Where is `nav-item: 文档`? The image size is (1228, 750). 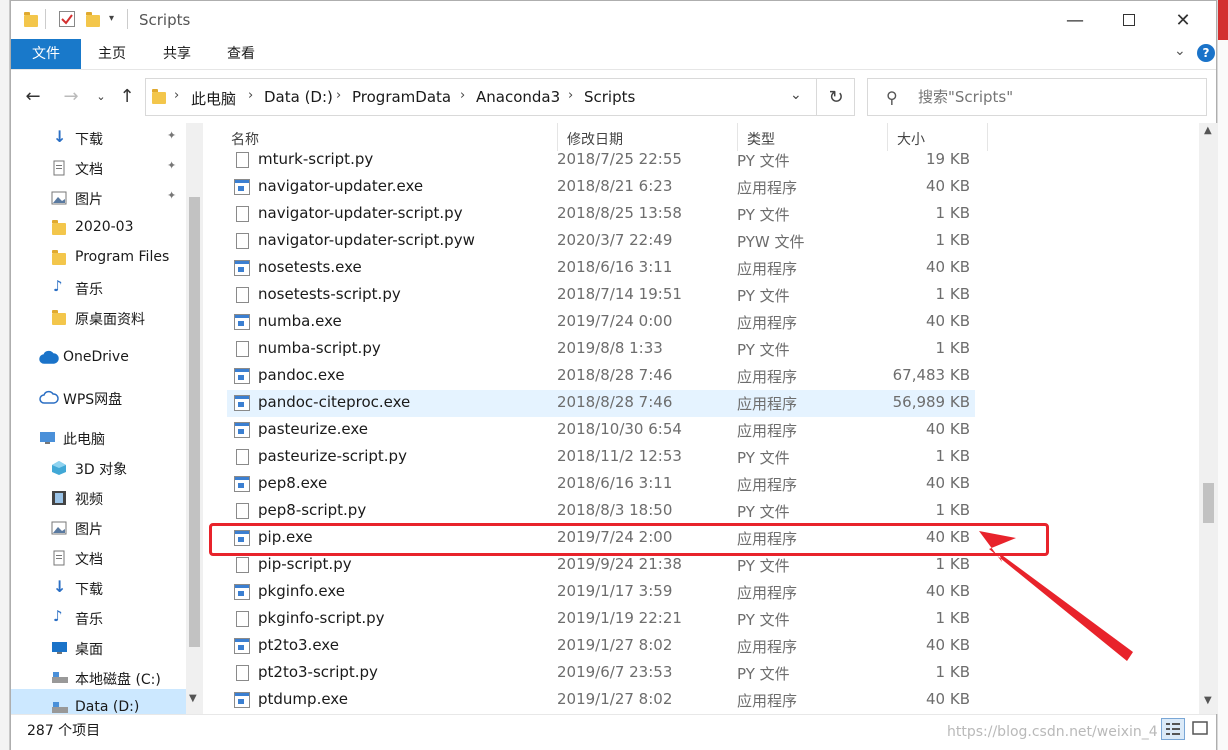 nav-item: 文档 is located at coordinates (98, 558).